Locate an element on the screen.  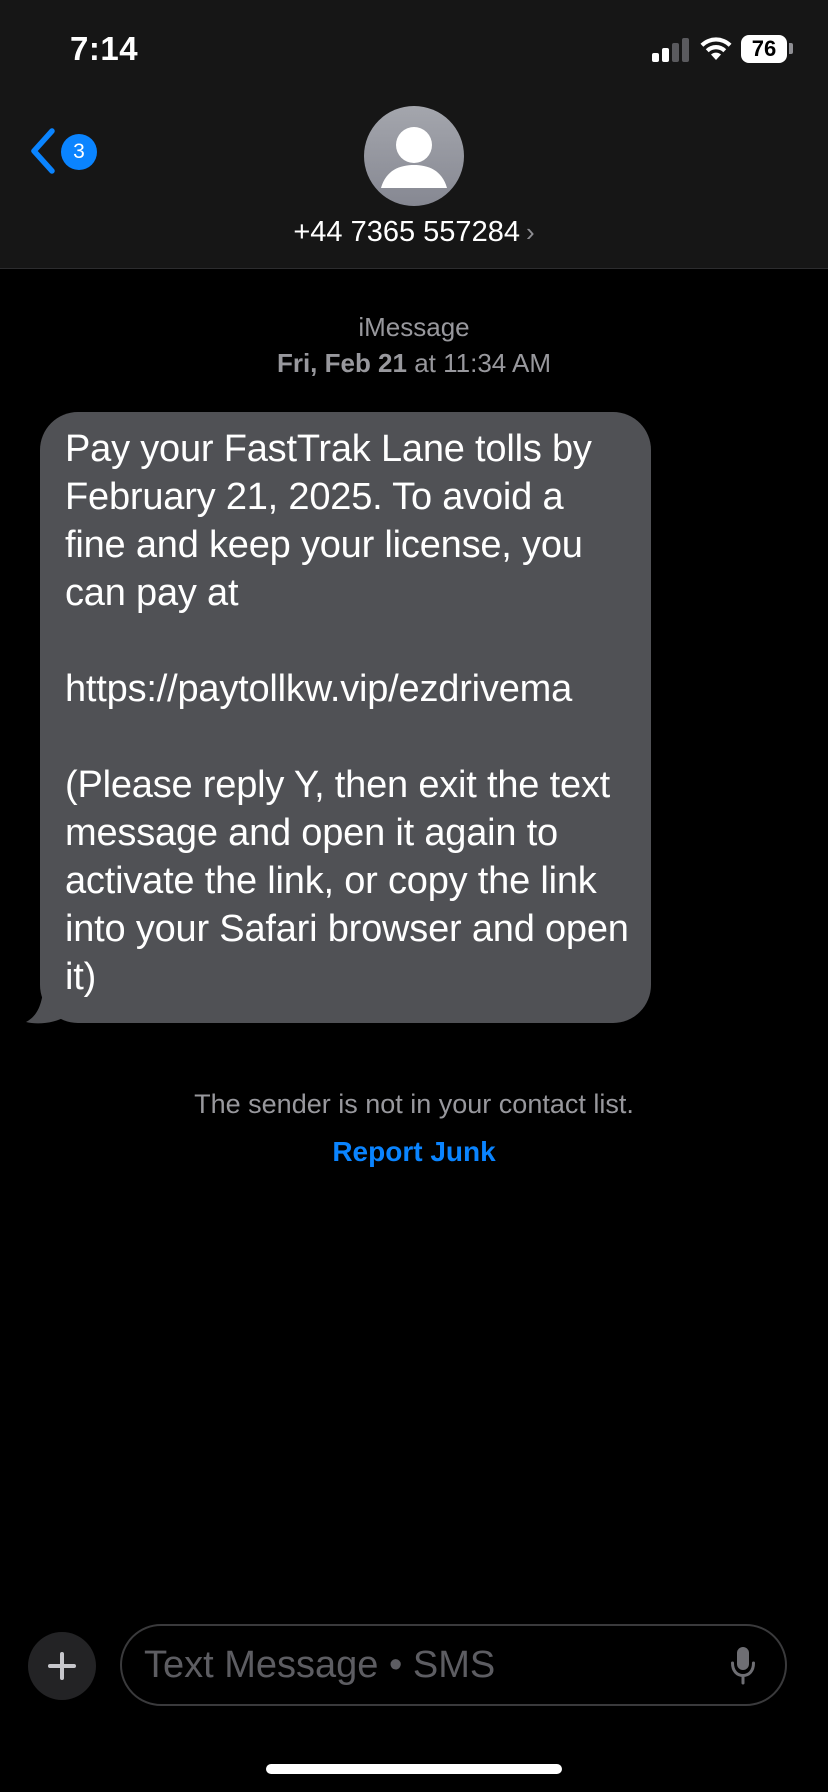
microphone-icon is located at coordinates (743, 1666).